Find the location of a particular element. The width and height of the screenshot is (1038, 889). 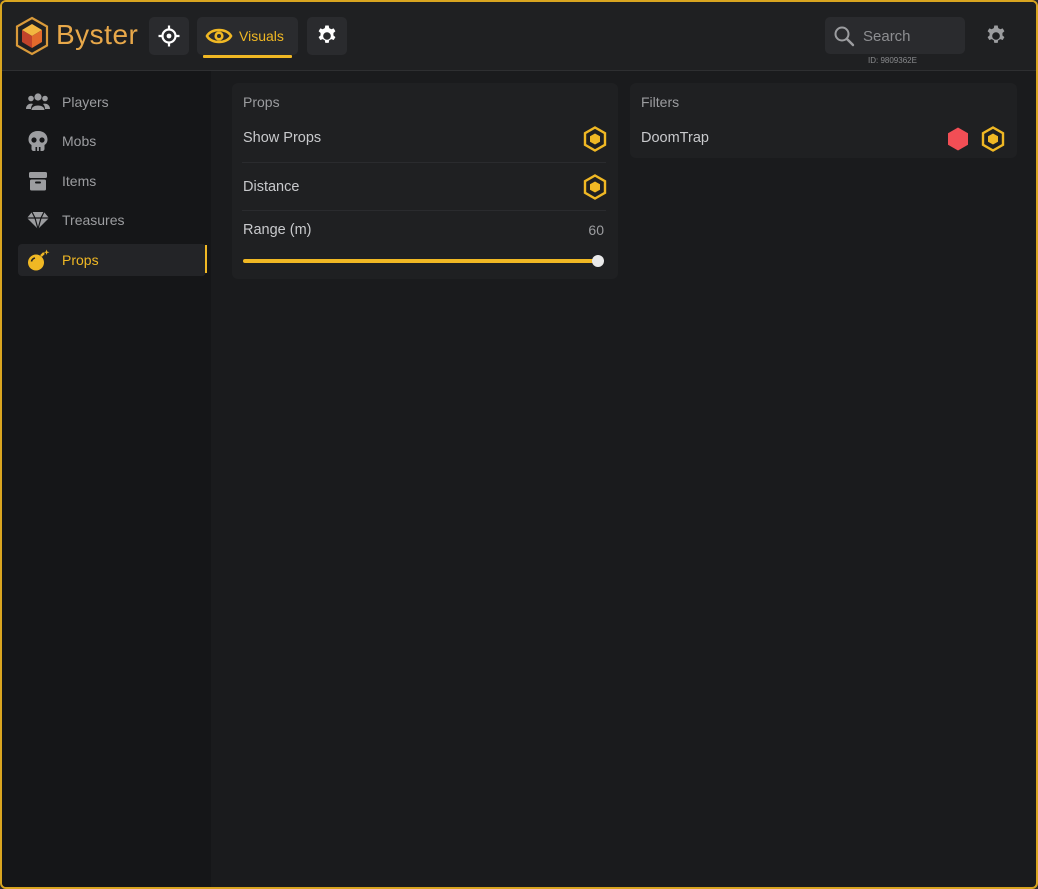

search-icon is located at coordinates (844, 36).